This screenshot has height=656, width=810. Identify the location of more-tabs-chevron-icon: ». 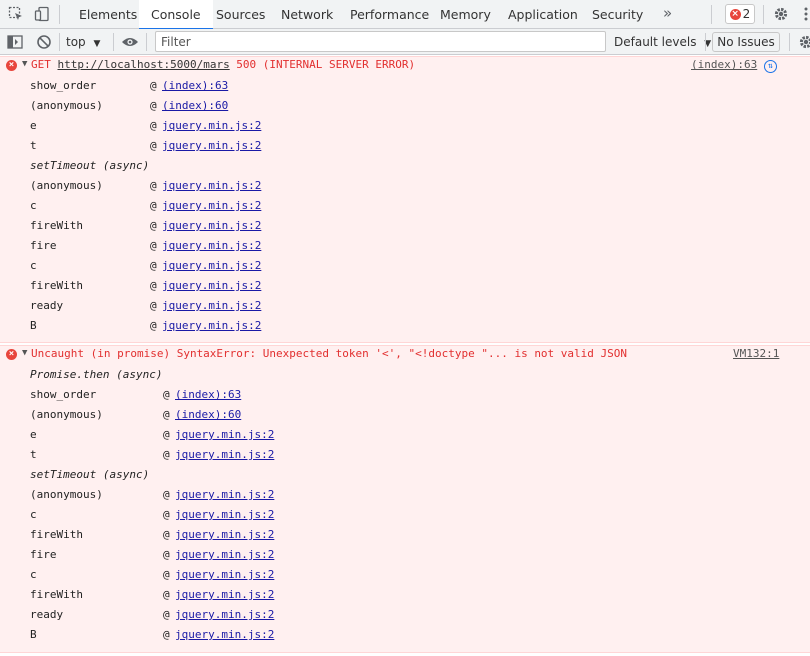
(667, 14).